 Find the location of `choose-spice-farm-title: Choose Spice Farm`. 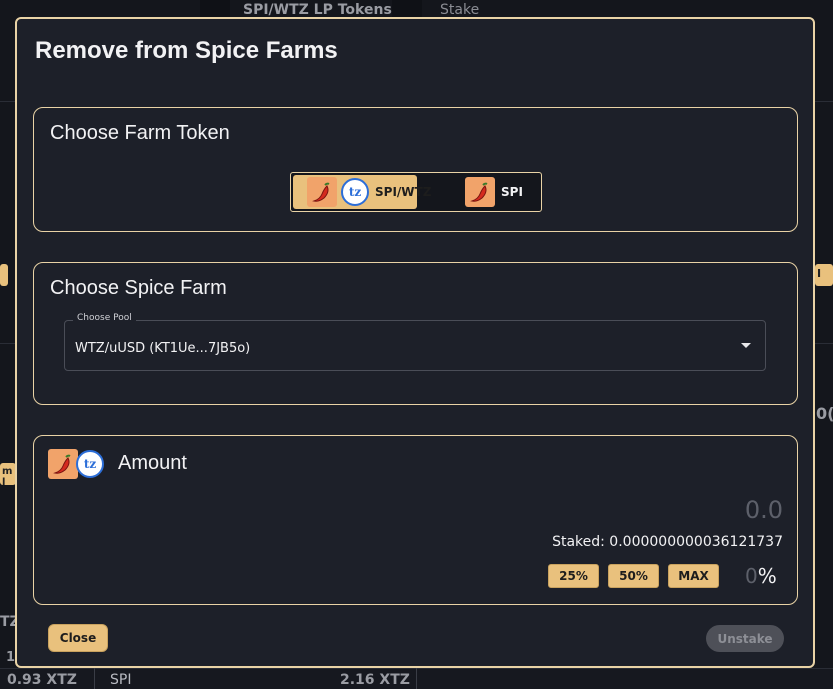

choose-spice-farm-title: Choose Spice Farm is located at coordinates (138, 288).